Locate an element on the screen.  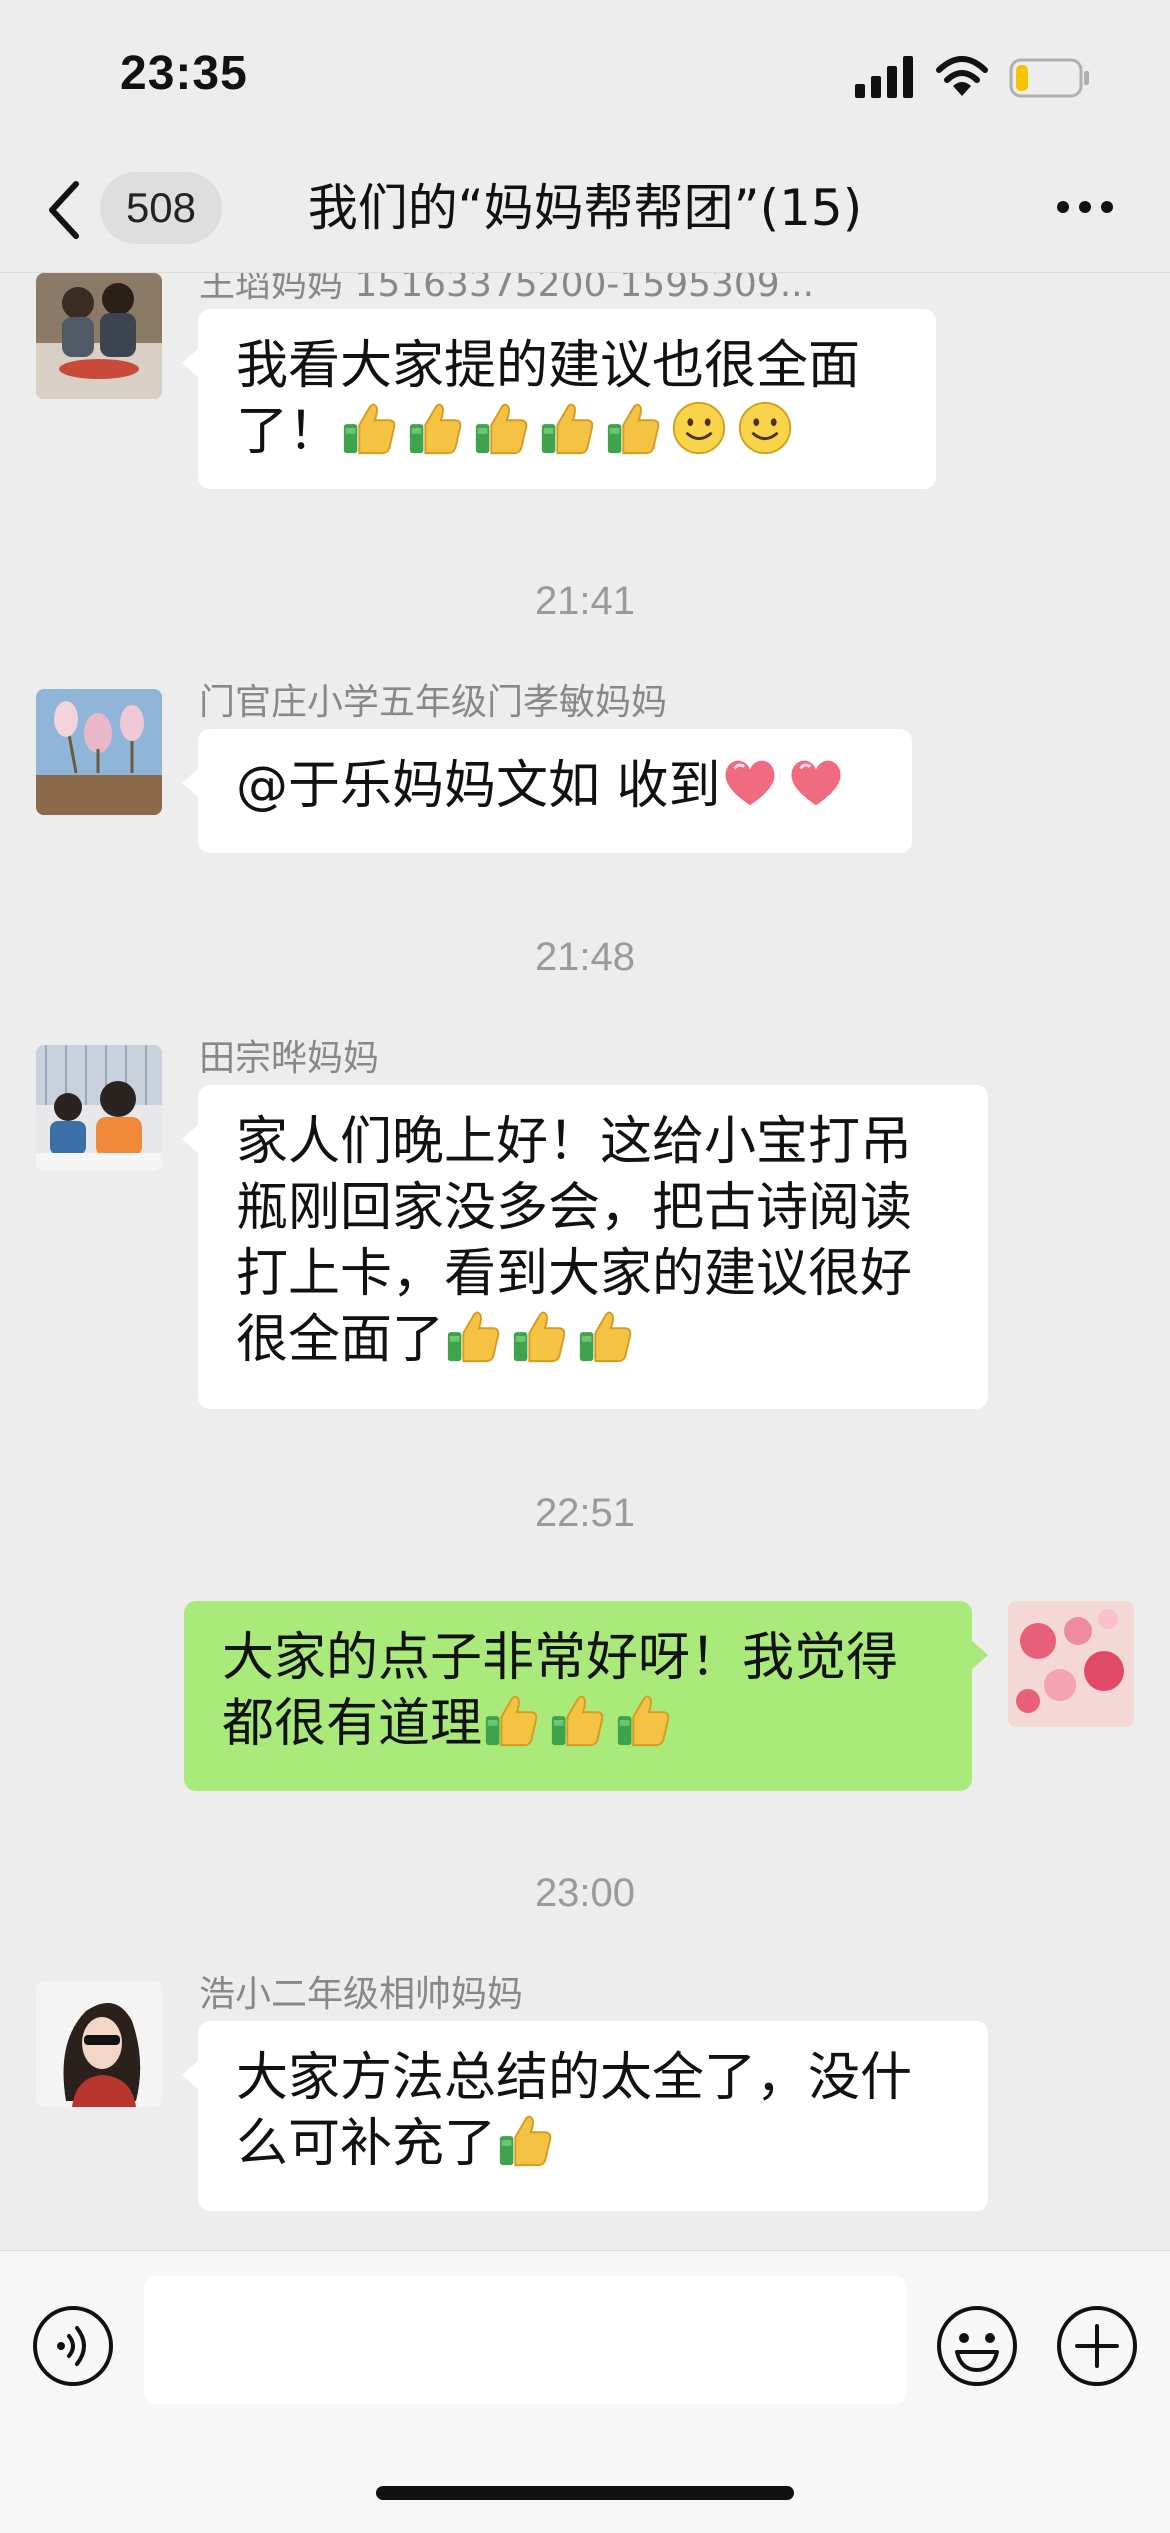
my-avatar is located at coordinates (1071, 1664).